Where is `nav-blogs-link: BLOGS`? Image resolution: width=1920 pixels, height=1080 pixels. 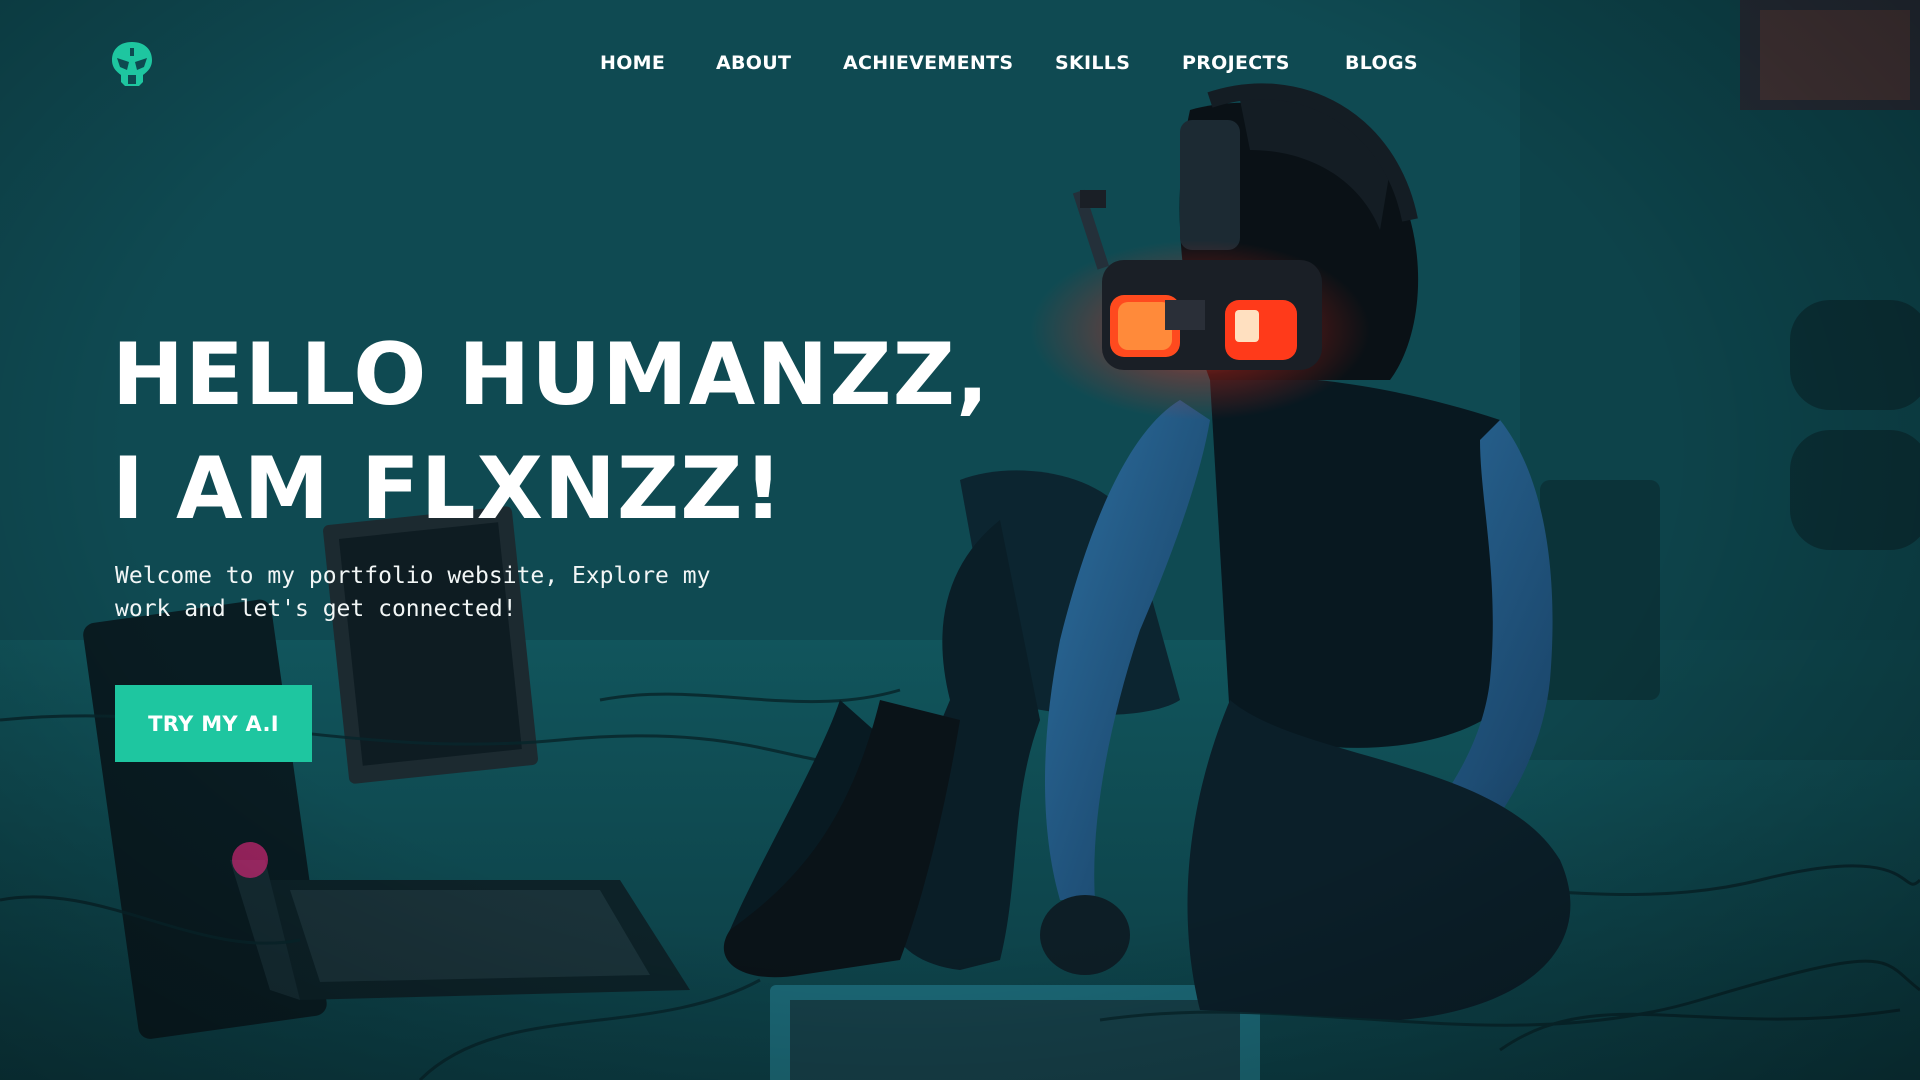
nav-blogs-link: BLOGS is located at coordinates (1381, 63).